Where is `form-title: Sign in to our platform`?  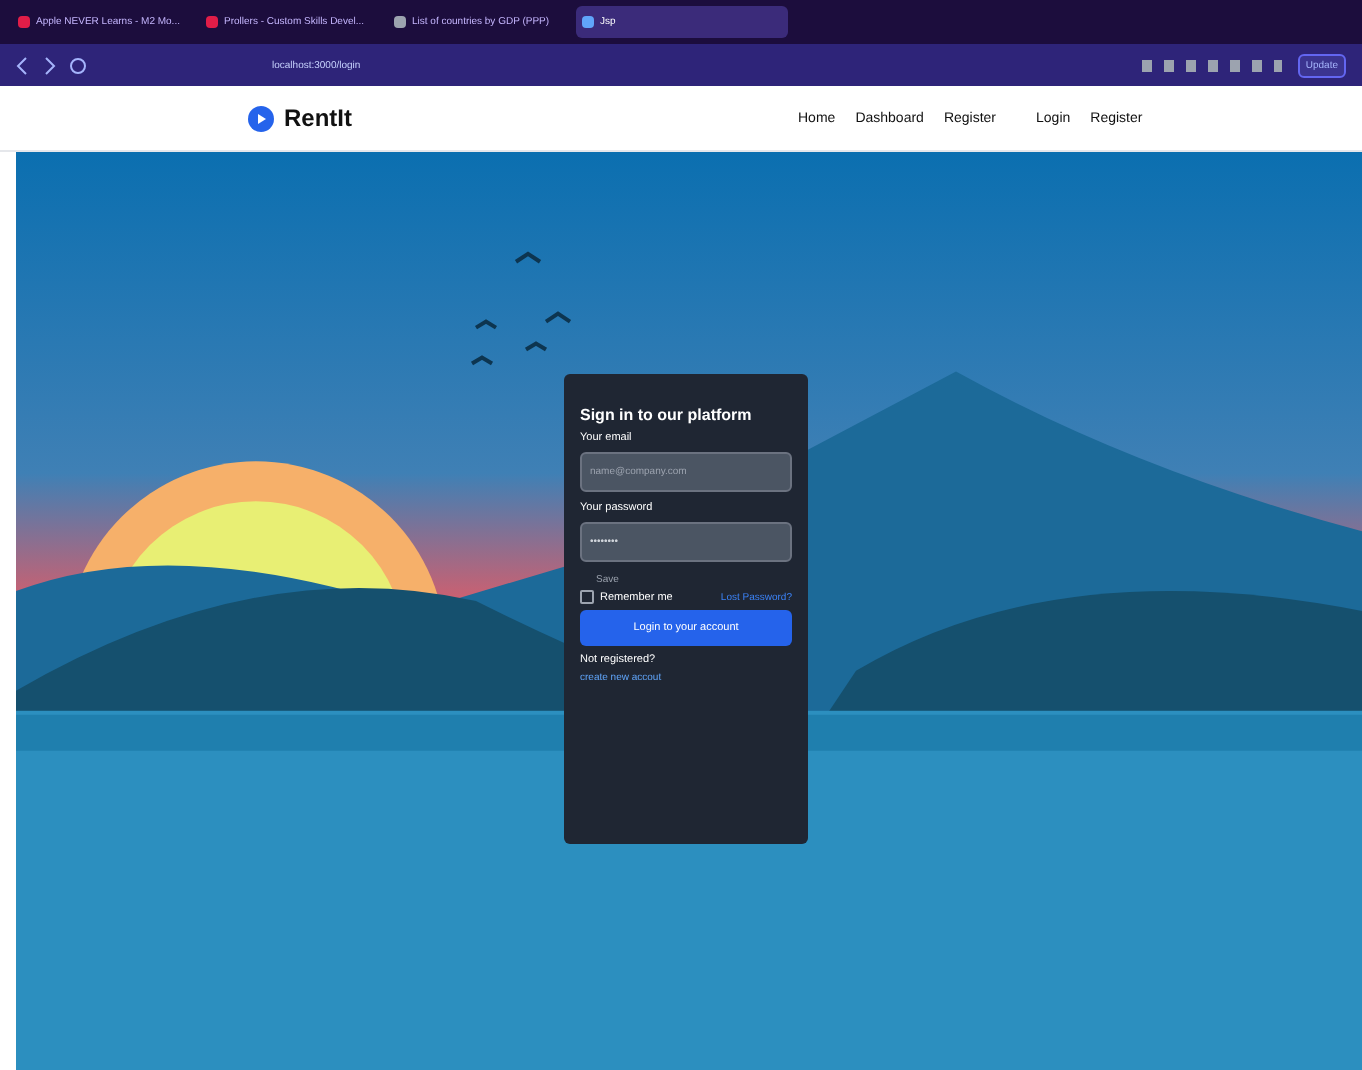
form-title: Sign in to our platform is located at coordinates (667, 415).